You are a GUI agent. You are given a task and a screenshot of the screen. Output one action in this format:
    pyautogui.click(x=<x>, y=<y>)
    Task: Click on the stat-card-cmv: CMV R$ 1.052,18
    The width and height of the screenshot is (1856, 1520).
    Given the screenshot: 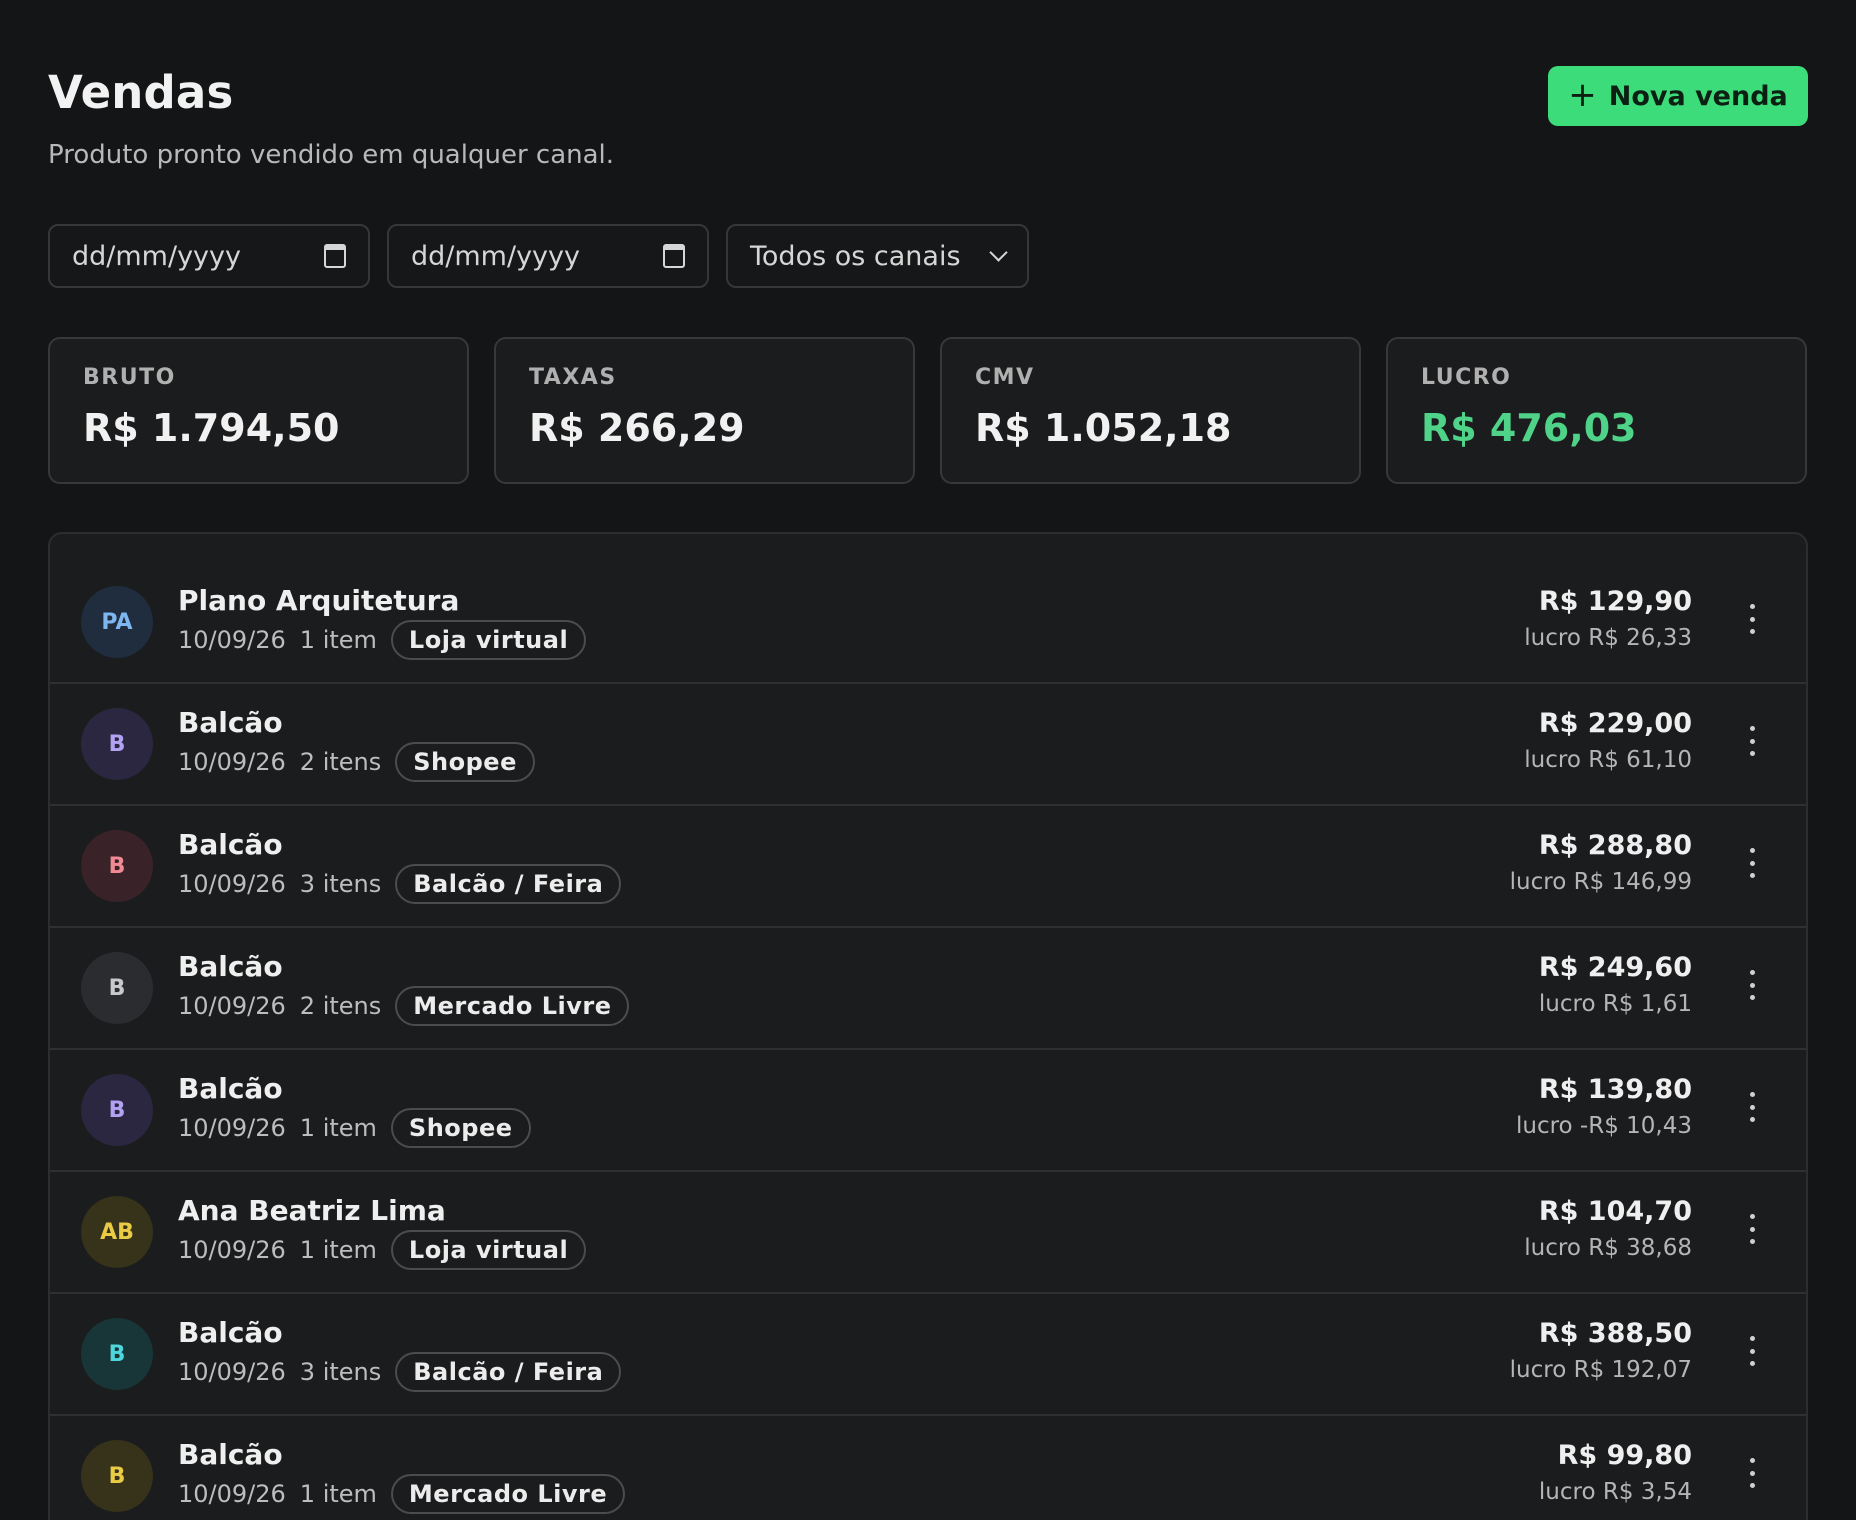 What is the action you would take?
    pyautogui.click(x=1150, y=410)
    